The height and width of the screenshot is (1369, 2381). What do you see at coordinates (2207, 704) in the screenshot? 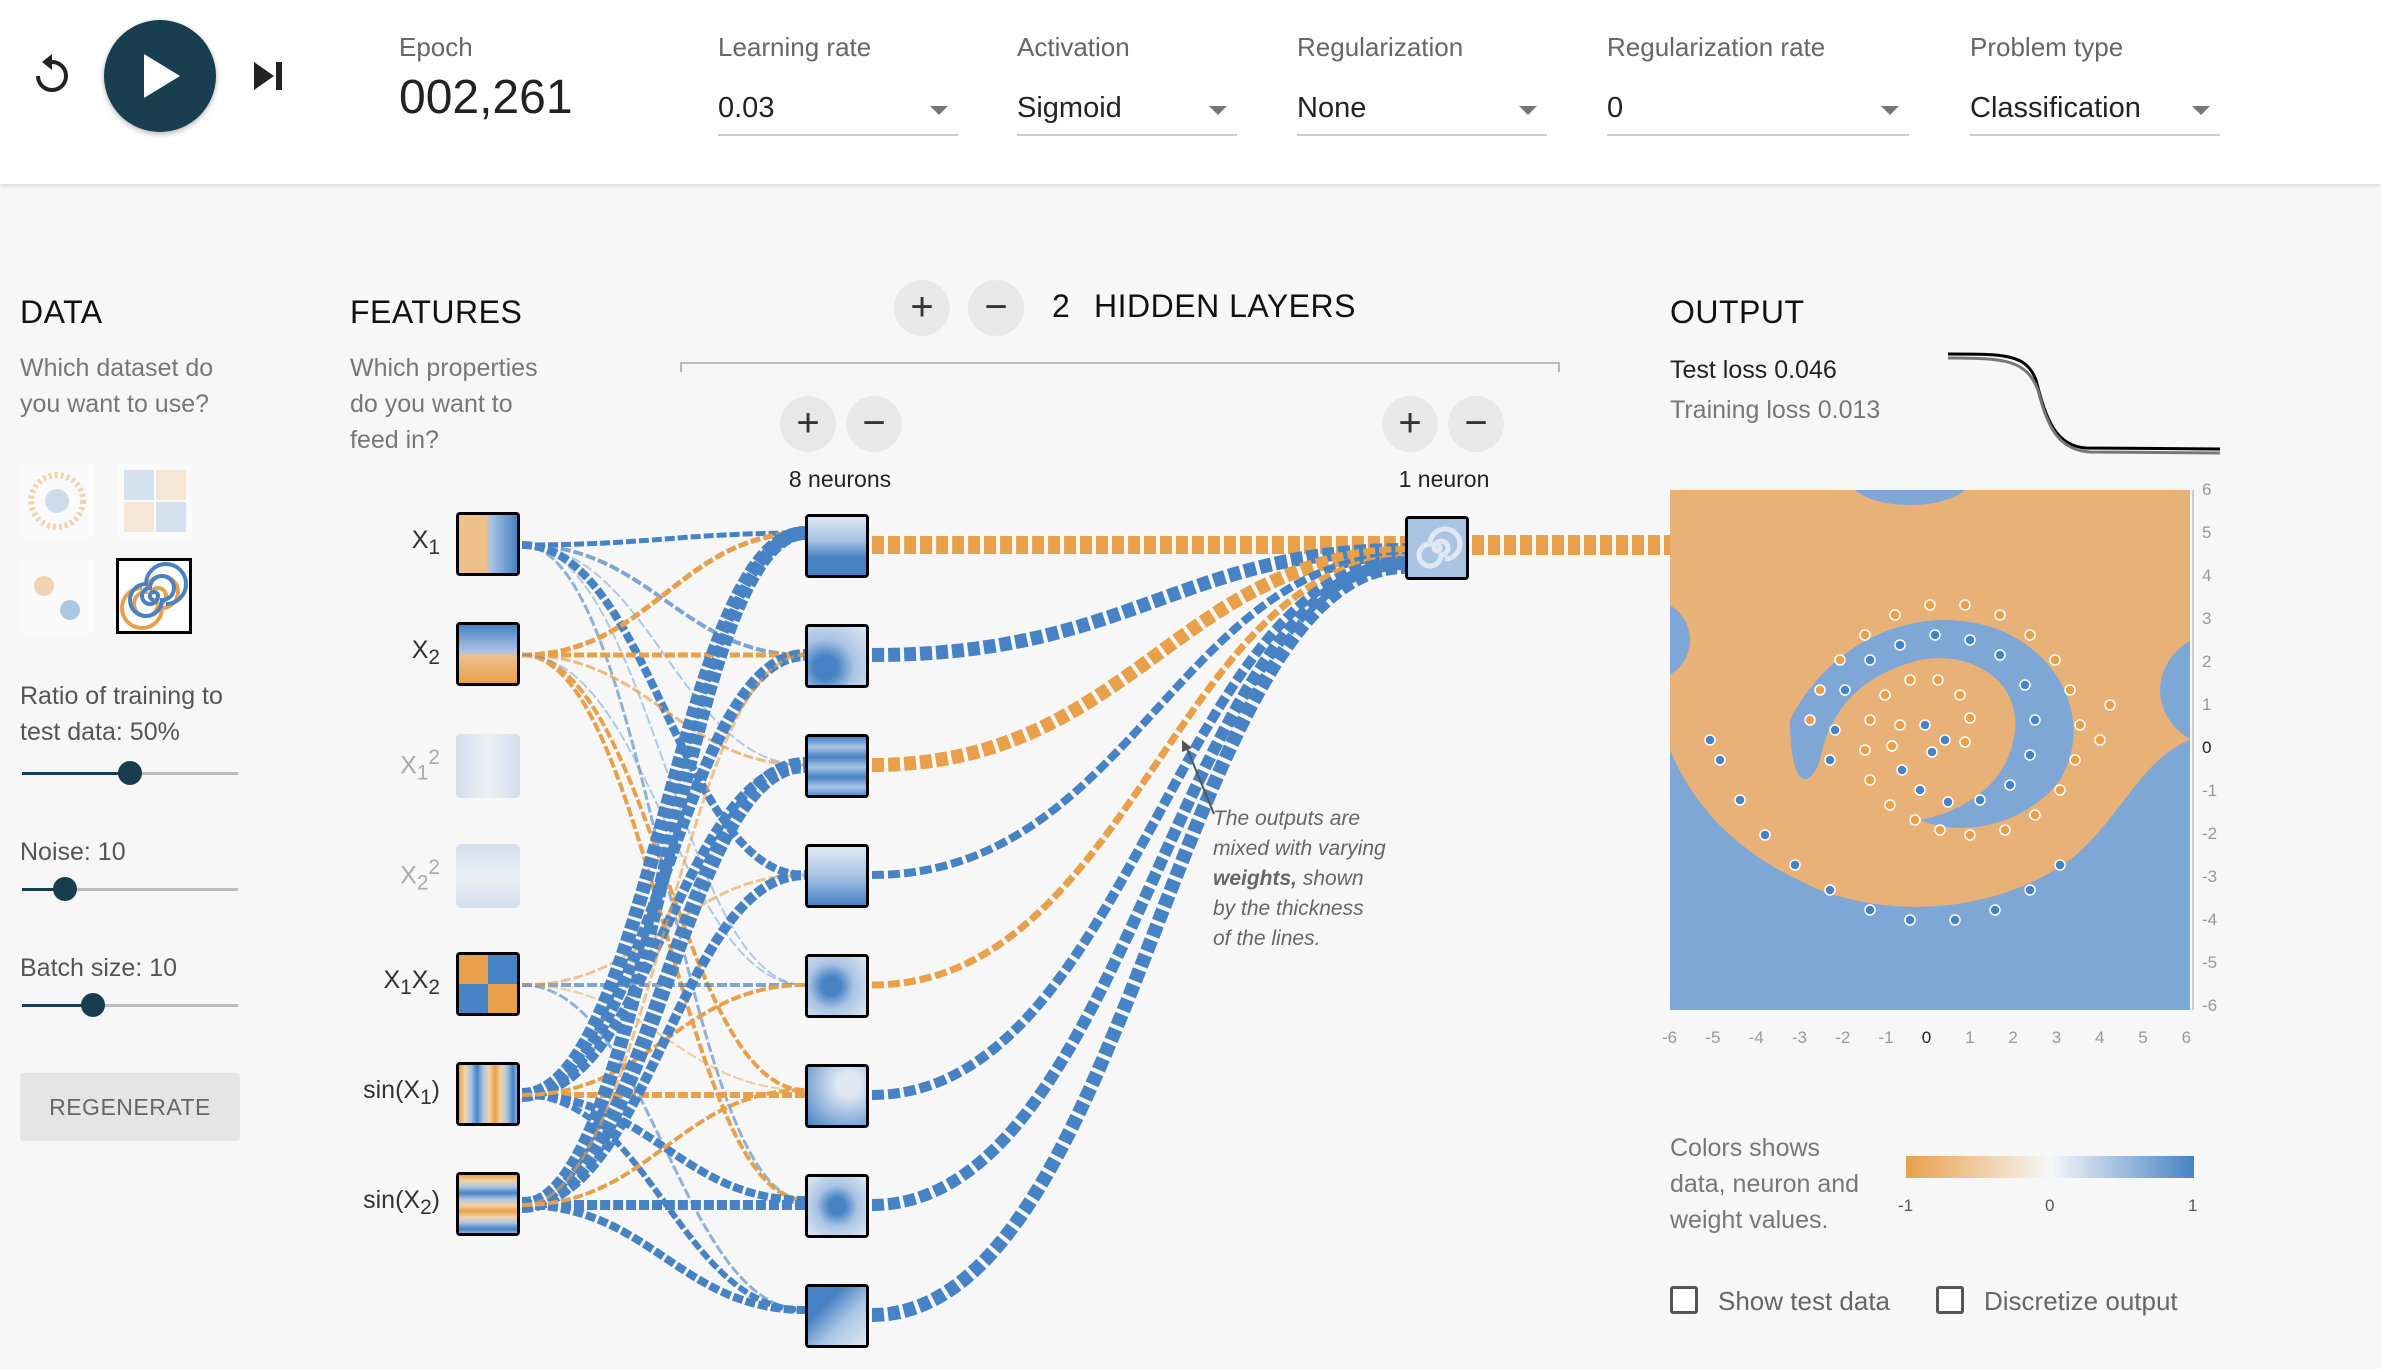
I see `y-tick-label: 1` at bounding box center [2207, 704].